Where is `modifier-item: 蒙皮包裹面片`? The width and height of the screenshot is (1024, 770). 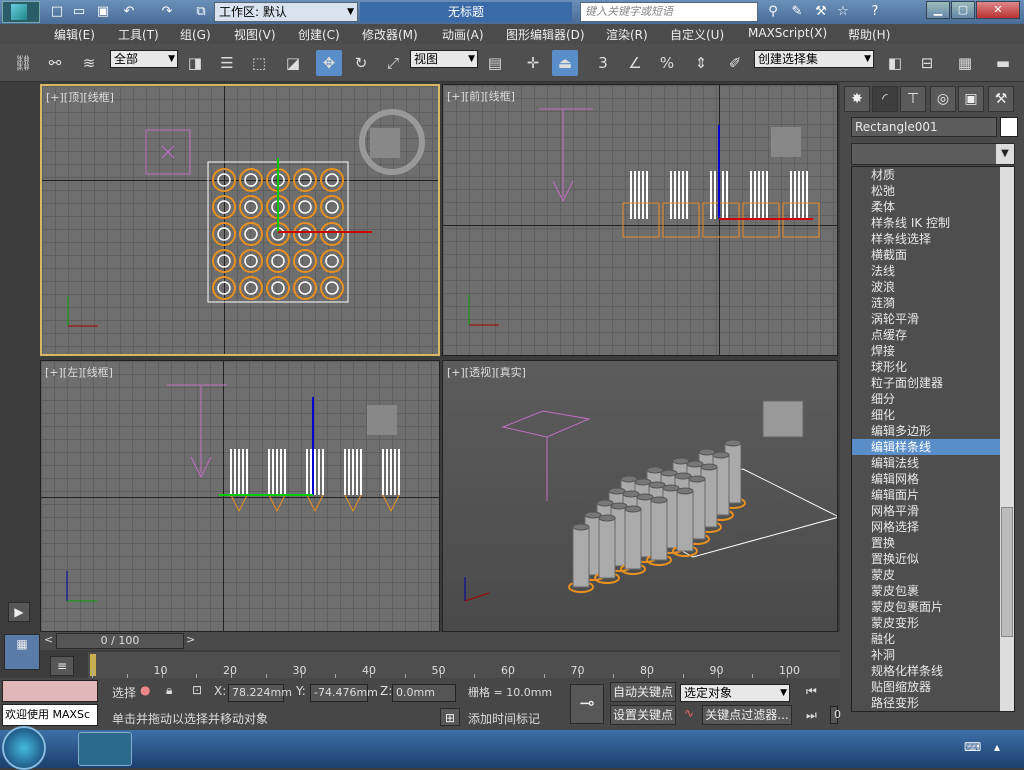
modifier-item: 蒙皮包裹面片 is located at coordinates (933, 607).